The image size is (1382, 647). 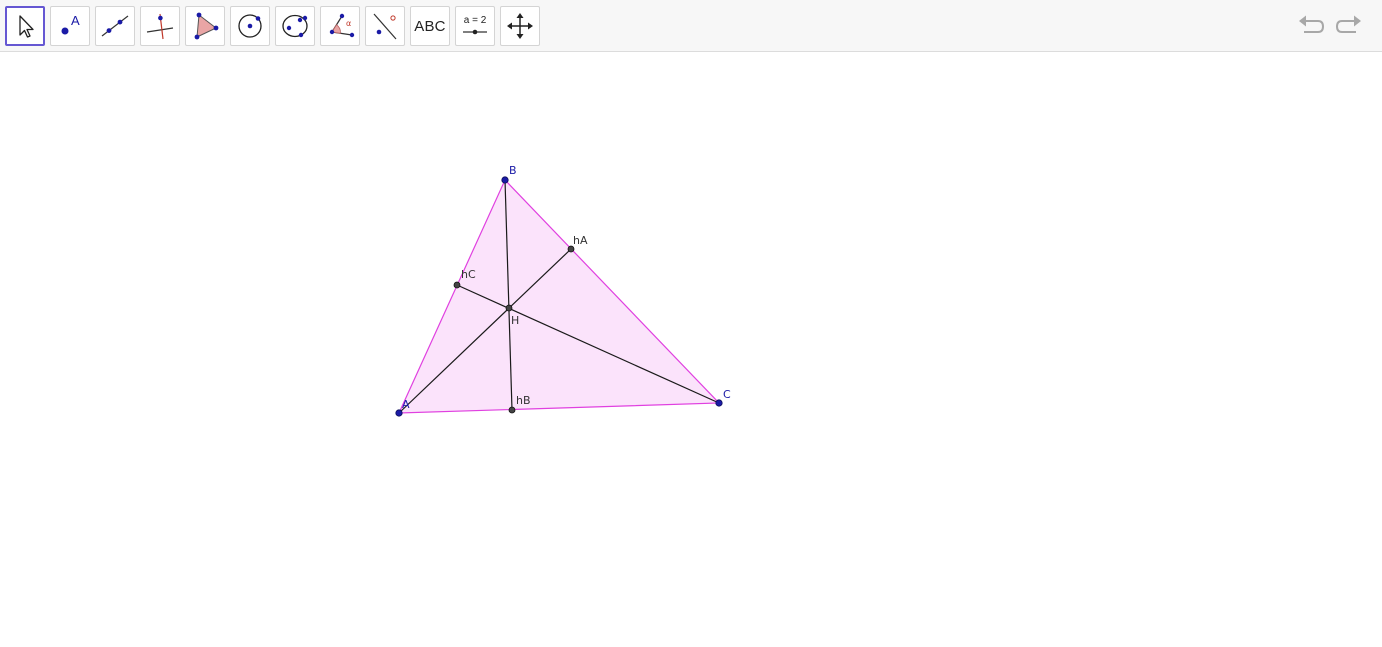 I want to click on slider-tool-label: a = 2, so click(x=475, y=20).